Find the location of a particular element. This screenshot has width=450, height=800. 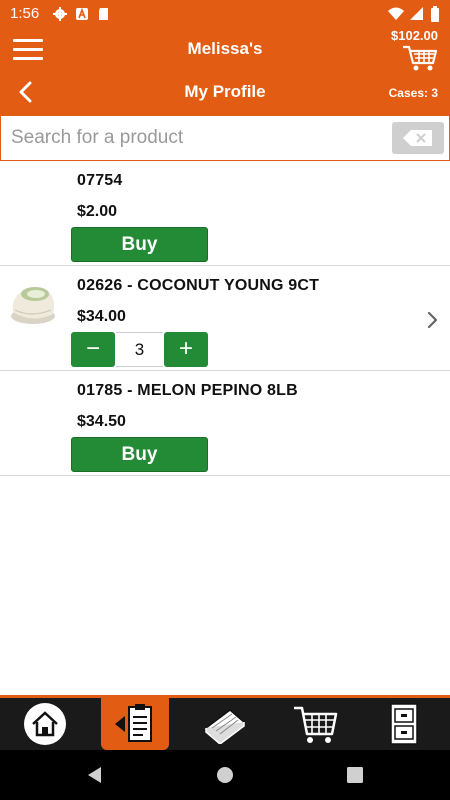

product-price: $2.00 is located at coordinates (97, 211).